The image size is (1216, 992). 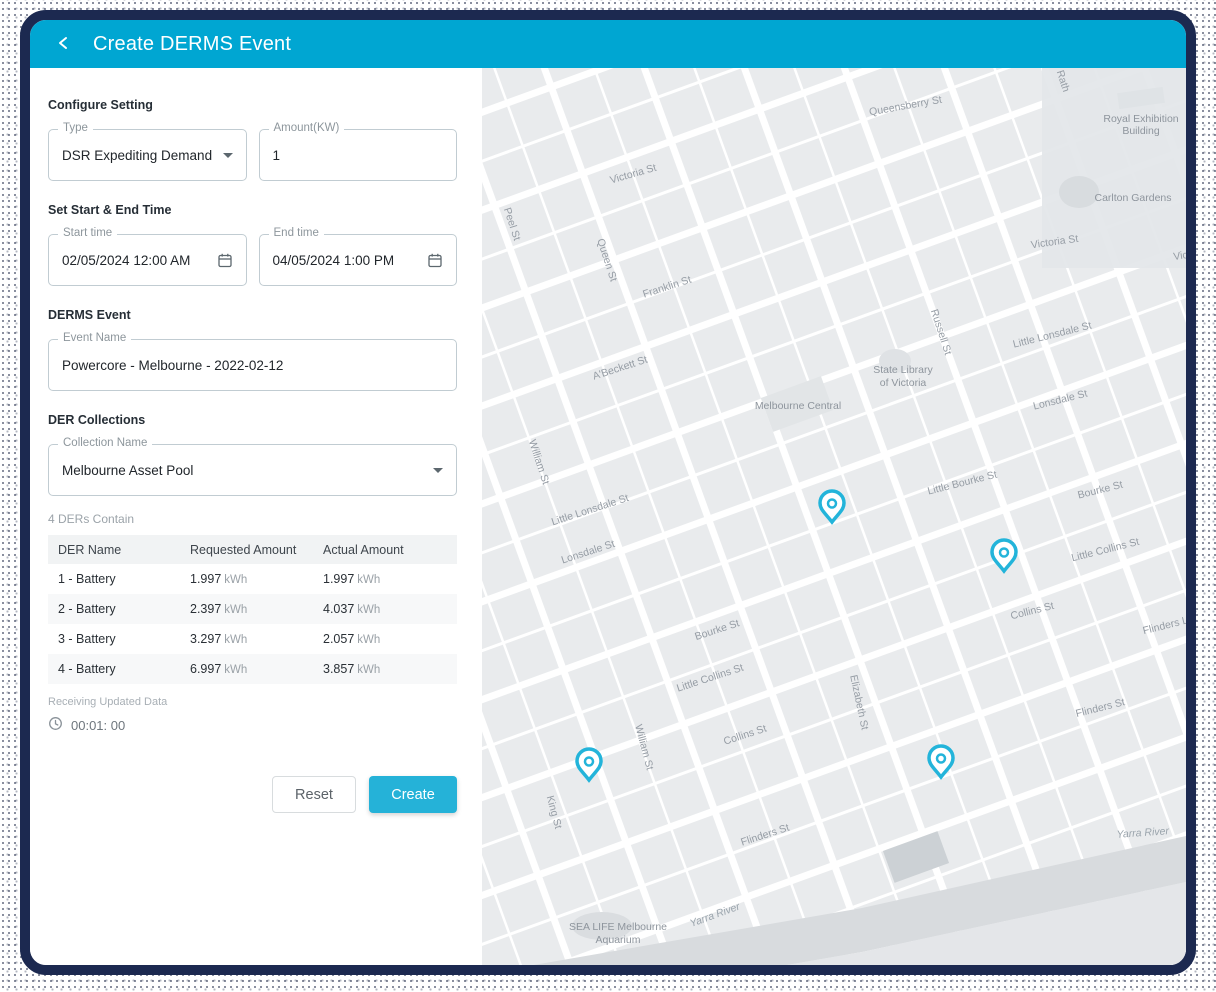 I want to click on table-row: 1 - Battery 1.997 kWh 1.997 kWh, so click(x=252, y=579).